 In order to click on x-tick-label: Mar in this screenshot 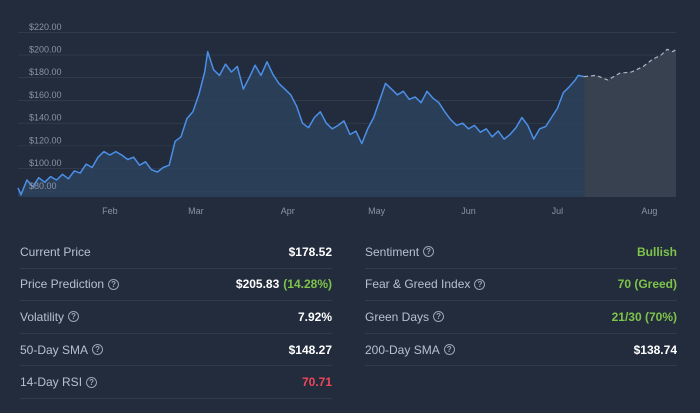, I will do `click(196, 211)`.